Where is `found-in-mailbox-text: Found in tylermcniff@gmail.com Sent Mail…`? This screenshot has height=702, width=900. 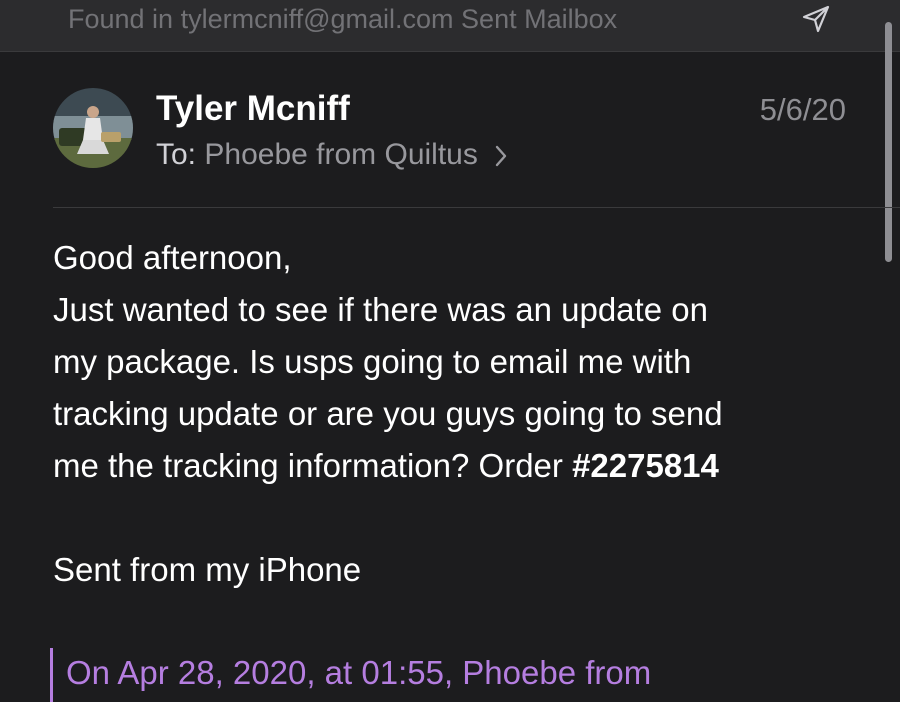 found-in-mailbox-text: Found in tylermcniff@gmail.com Sent Mail… is located at coordinates (343, 19).